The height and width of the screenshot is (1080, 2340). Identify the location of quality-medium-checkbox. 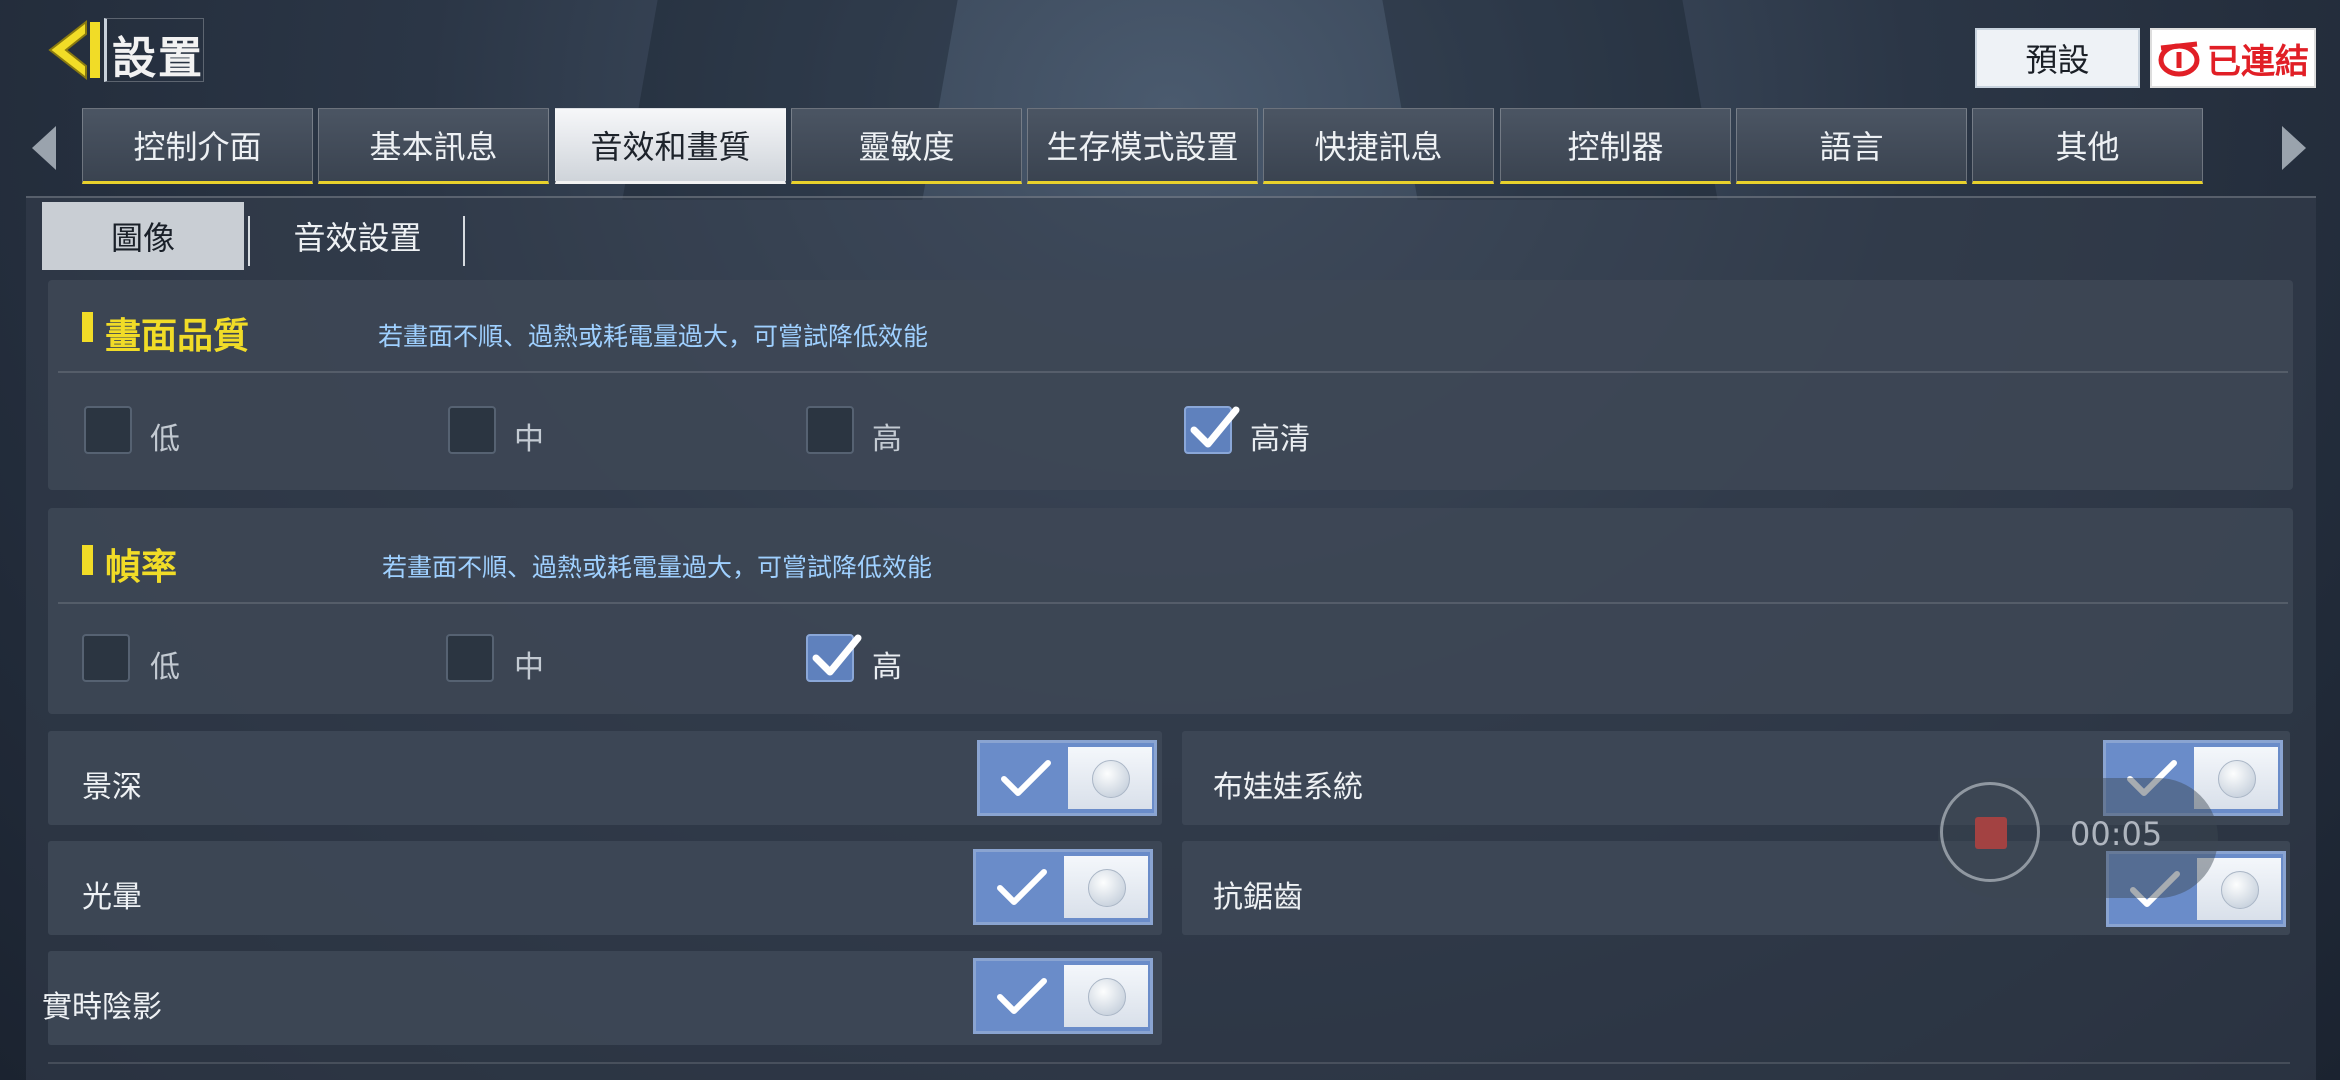
(472, 430).